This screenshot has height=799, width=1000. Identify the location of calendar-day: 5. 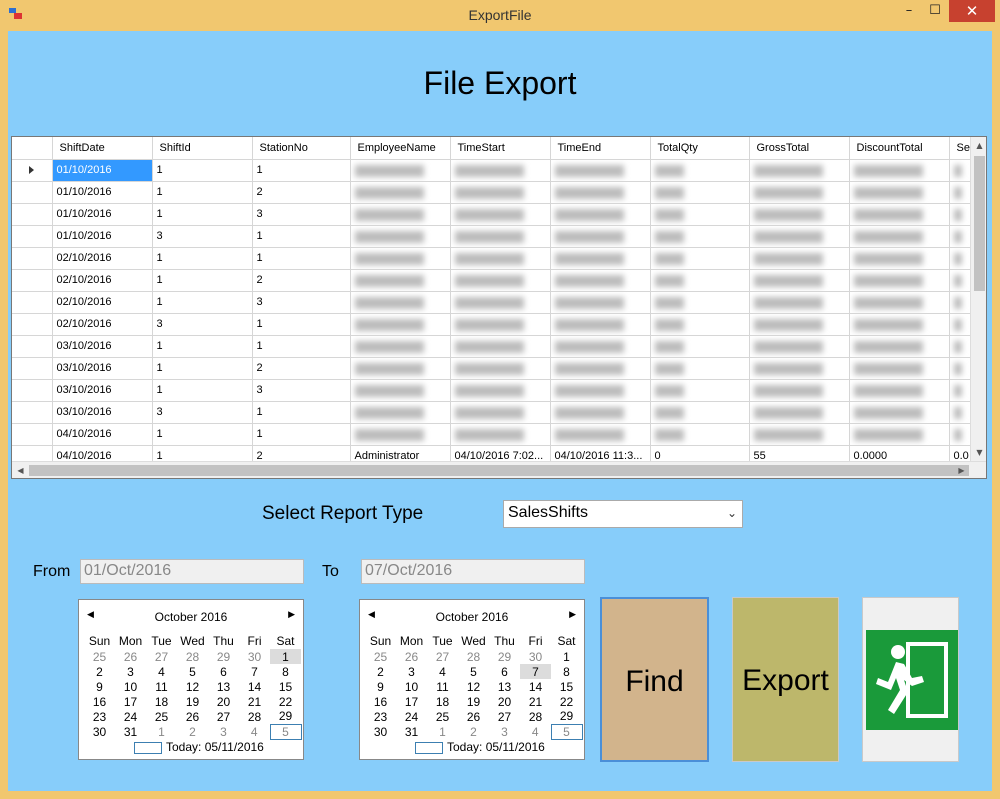
(473, 671).